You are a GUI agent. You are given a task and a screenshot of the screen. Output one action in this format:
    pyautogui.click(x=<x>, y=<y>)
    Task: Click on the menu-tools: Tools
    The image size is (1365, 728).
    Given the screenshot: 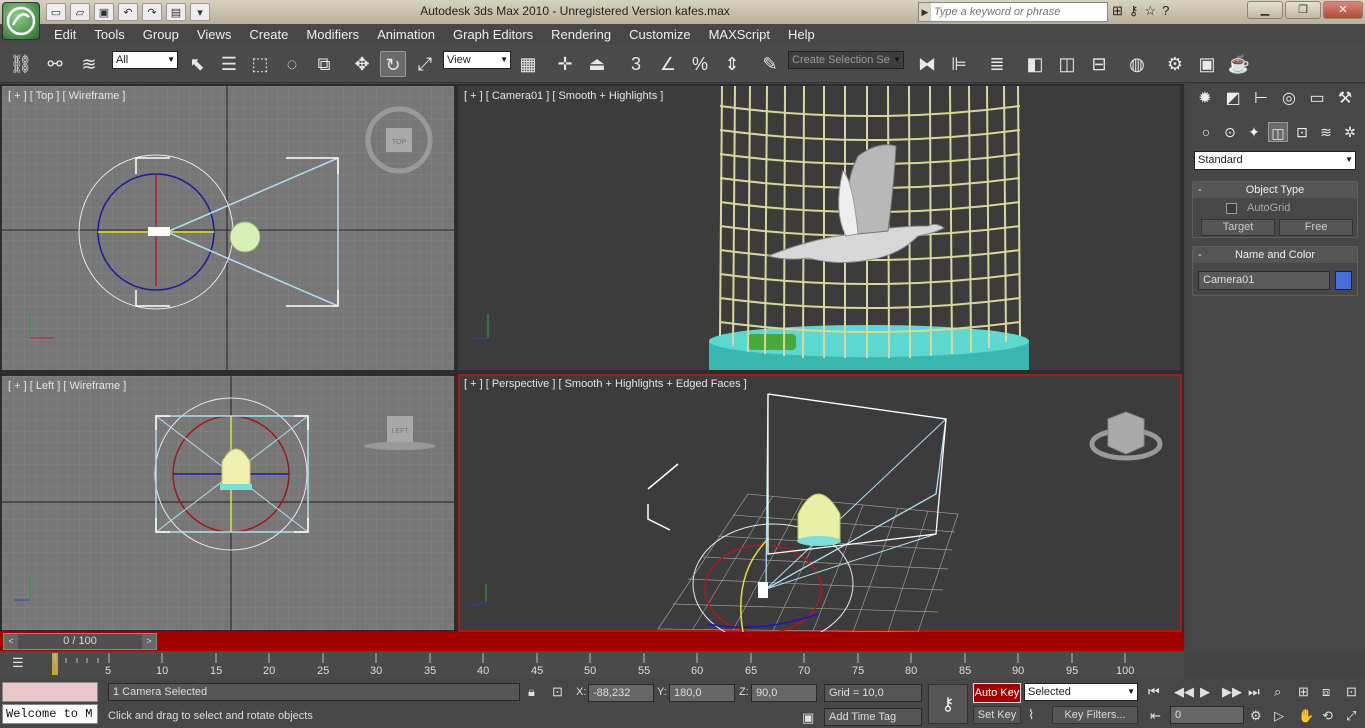 What is the action you would take?
    pyautogui.click(x=109, y=34)
    